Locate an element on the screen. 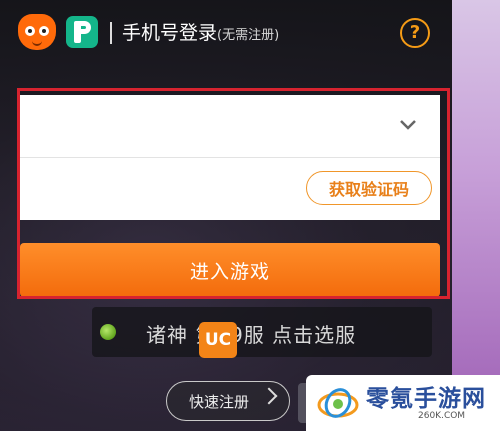 The image size is (500, 431). site-logo-icon is located at coordinates (338, 403).